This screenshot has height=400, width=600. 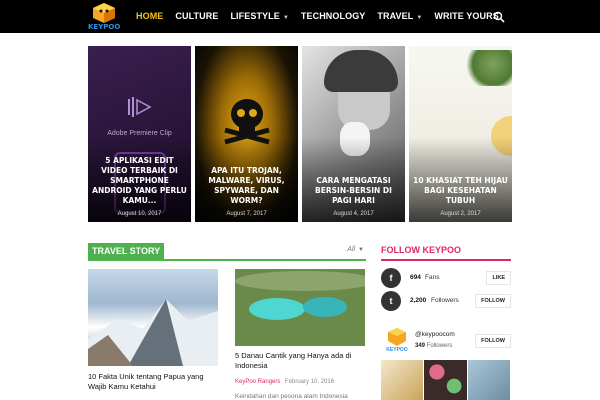 What do you see at coordinates (153, 332) in the screenshot?
I see `mountain-shape` at bounding box center [153, 332].